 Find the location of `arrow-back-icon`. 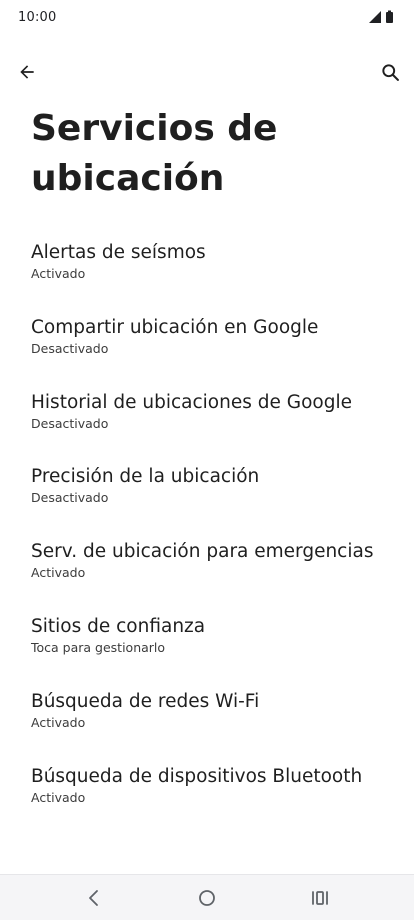

arrow-back-icon is located at coordinates (27, 72).